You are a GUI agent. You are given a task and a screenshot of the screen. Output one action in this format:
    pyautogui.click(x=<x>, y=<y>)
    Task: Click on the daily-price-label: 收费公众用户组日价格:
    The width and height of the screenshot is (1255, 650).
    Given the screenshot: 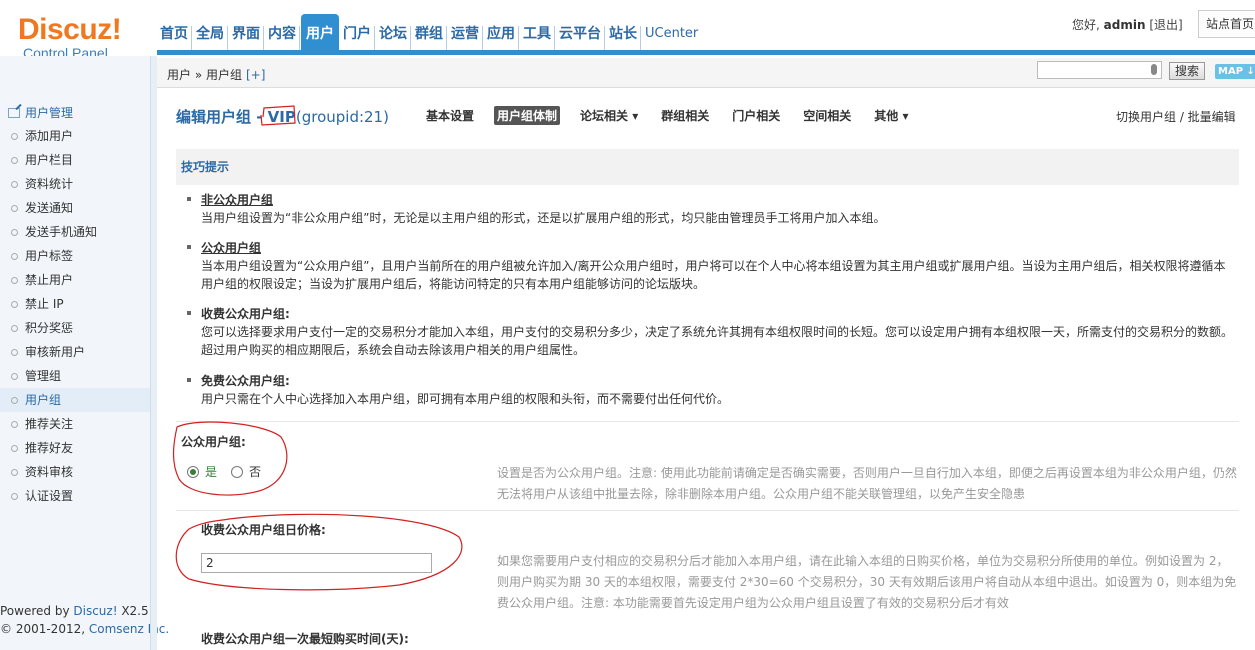 What is the action you would take?
    pyautogui.click(x=263, y=530)
    